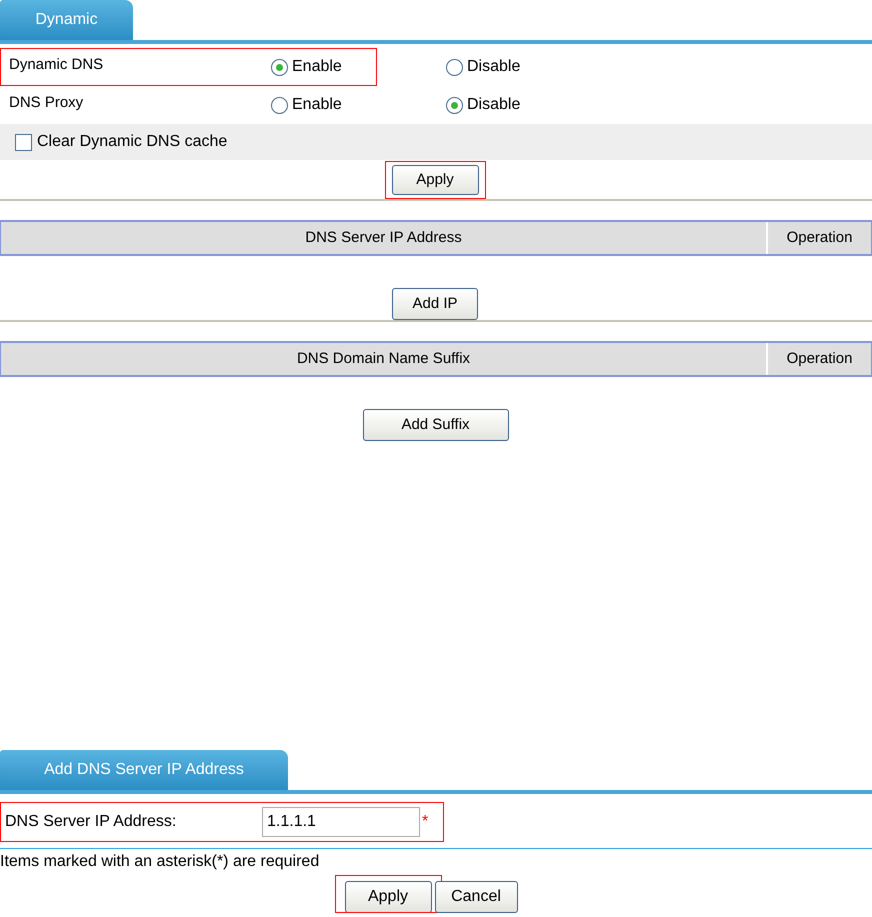  What do you see at coordinates (23, 142) in the screenshot?
I see `checkbox` at bounding box center [23, 142].